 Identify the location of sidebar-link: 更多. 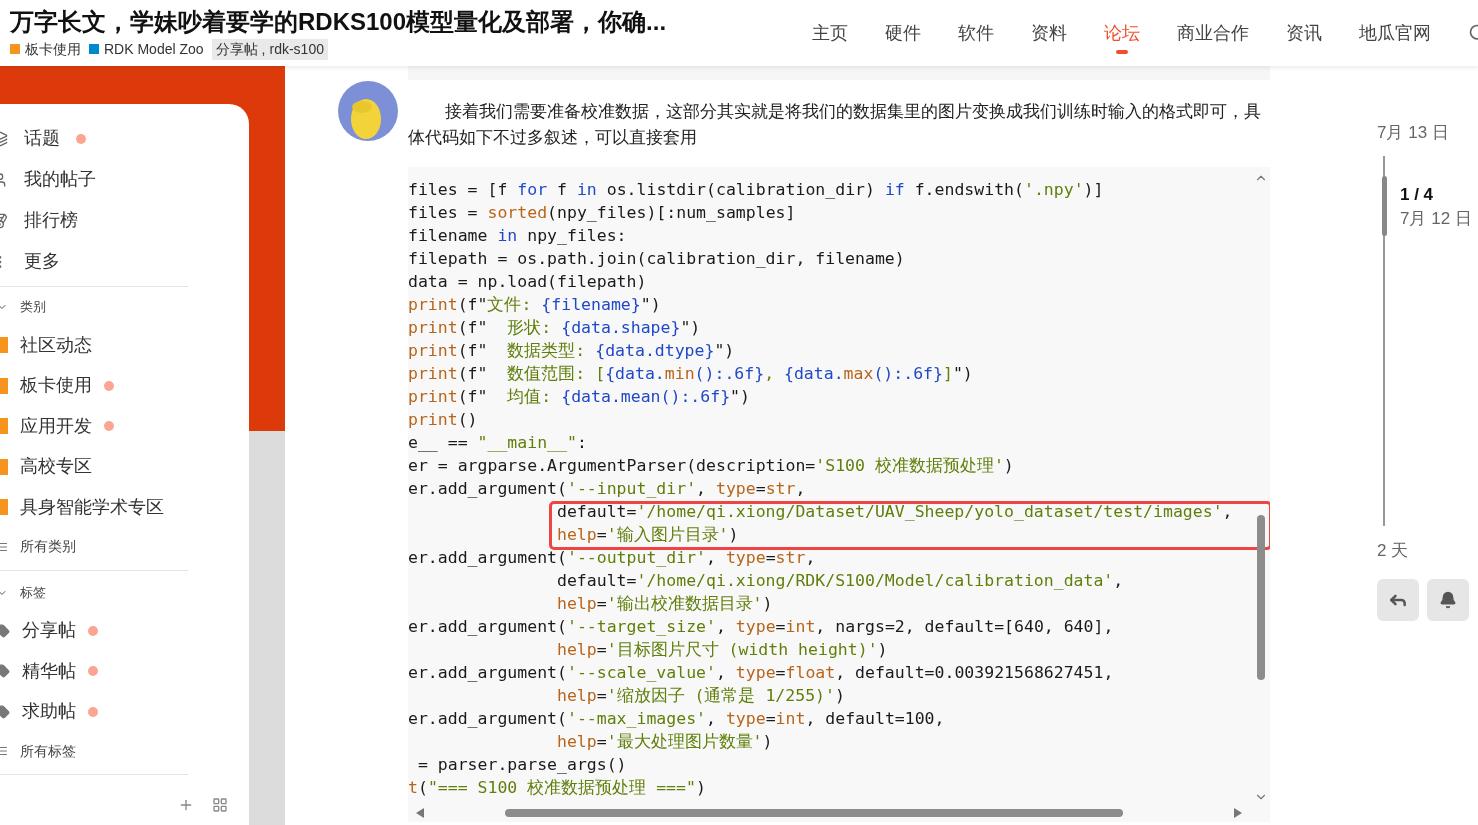
(42, 261).